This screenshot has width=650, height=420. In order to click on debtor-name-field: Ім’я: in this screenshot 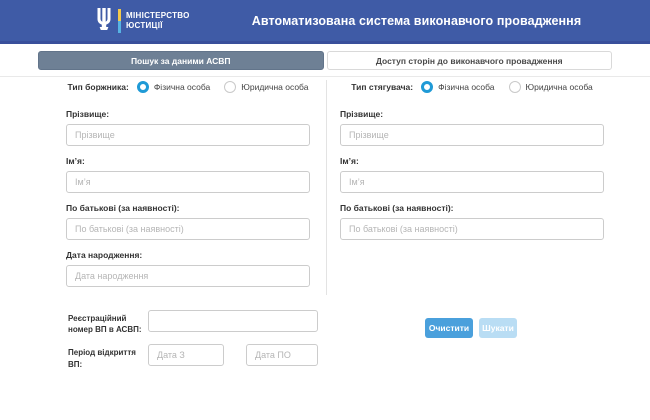, I will do `click(188, 174)`.